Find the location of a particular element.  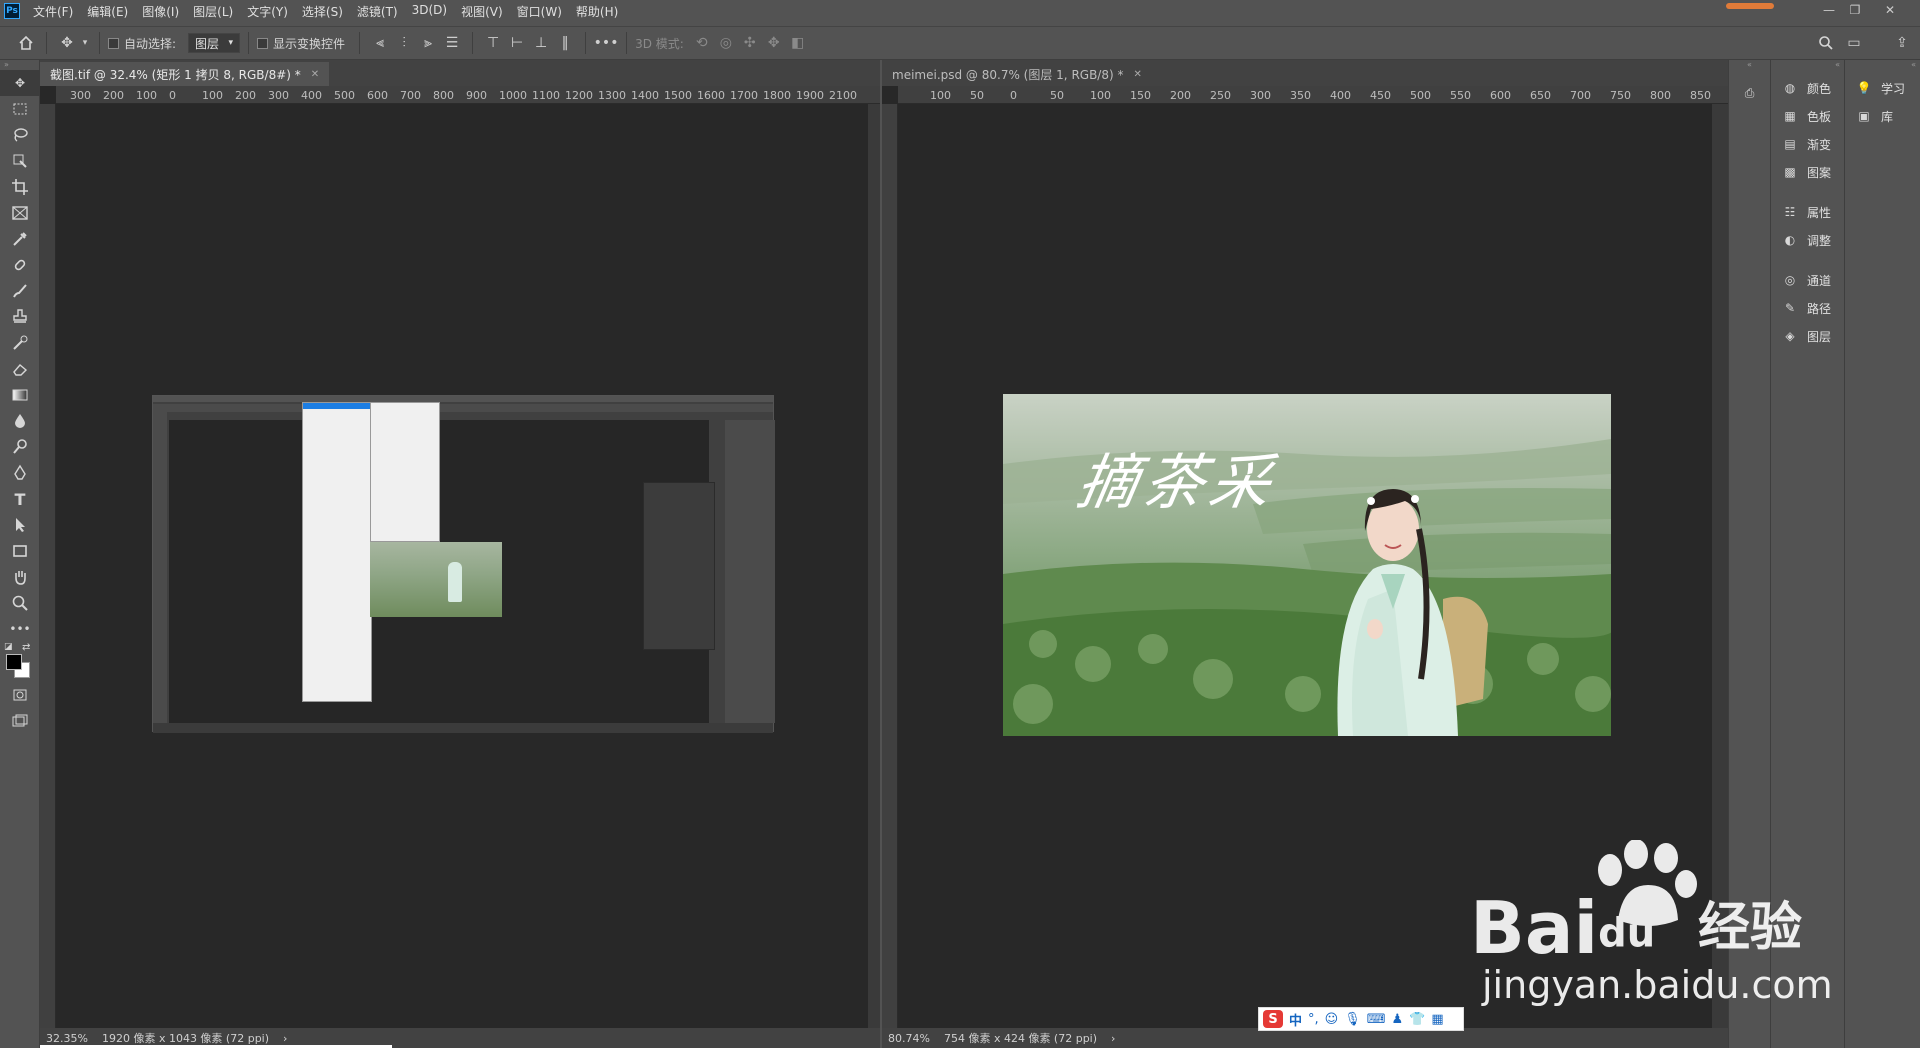

workspace-icon: ▭ is located at coordinates (1854, 43).